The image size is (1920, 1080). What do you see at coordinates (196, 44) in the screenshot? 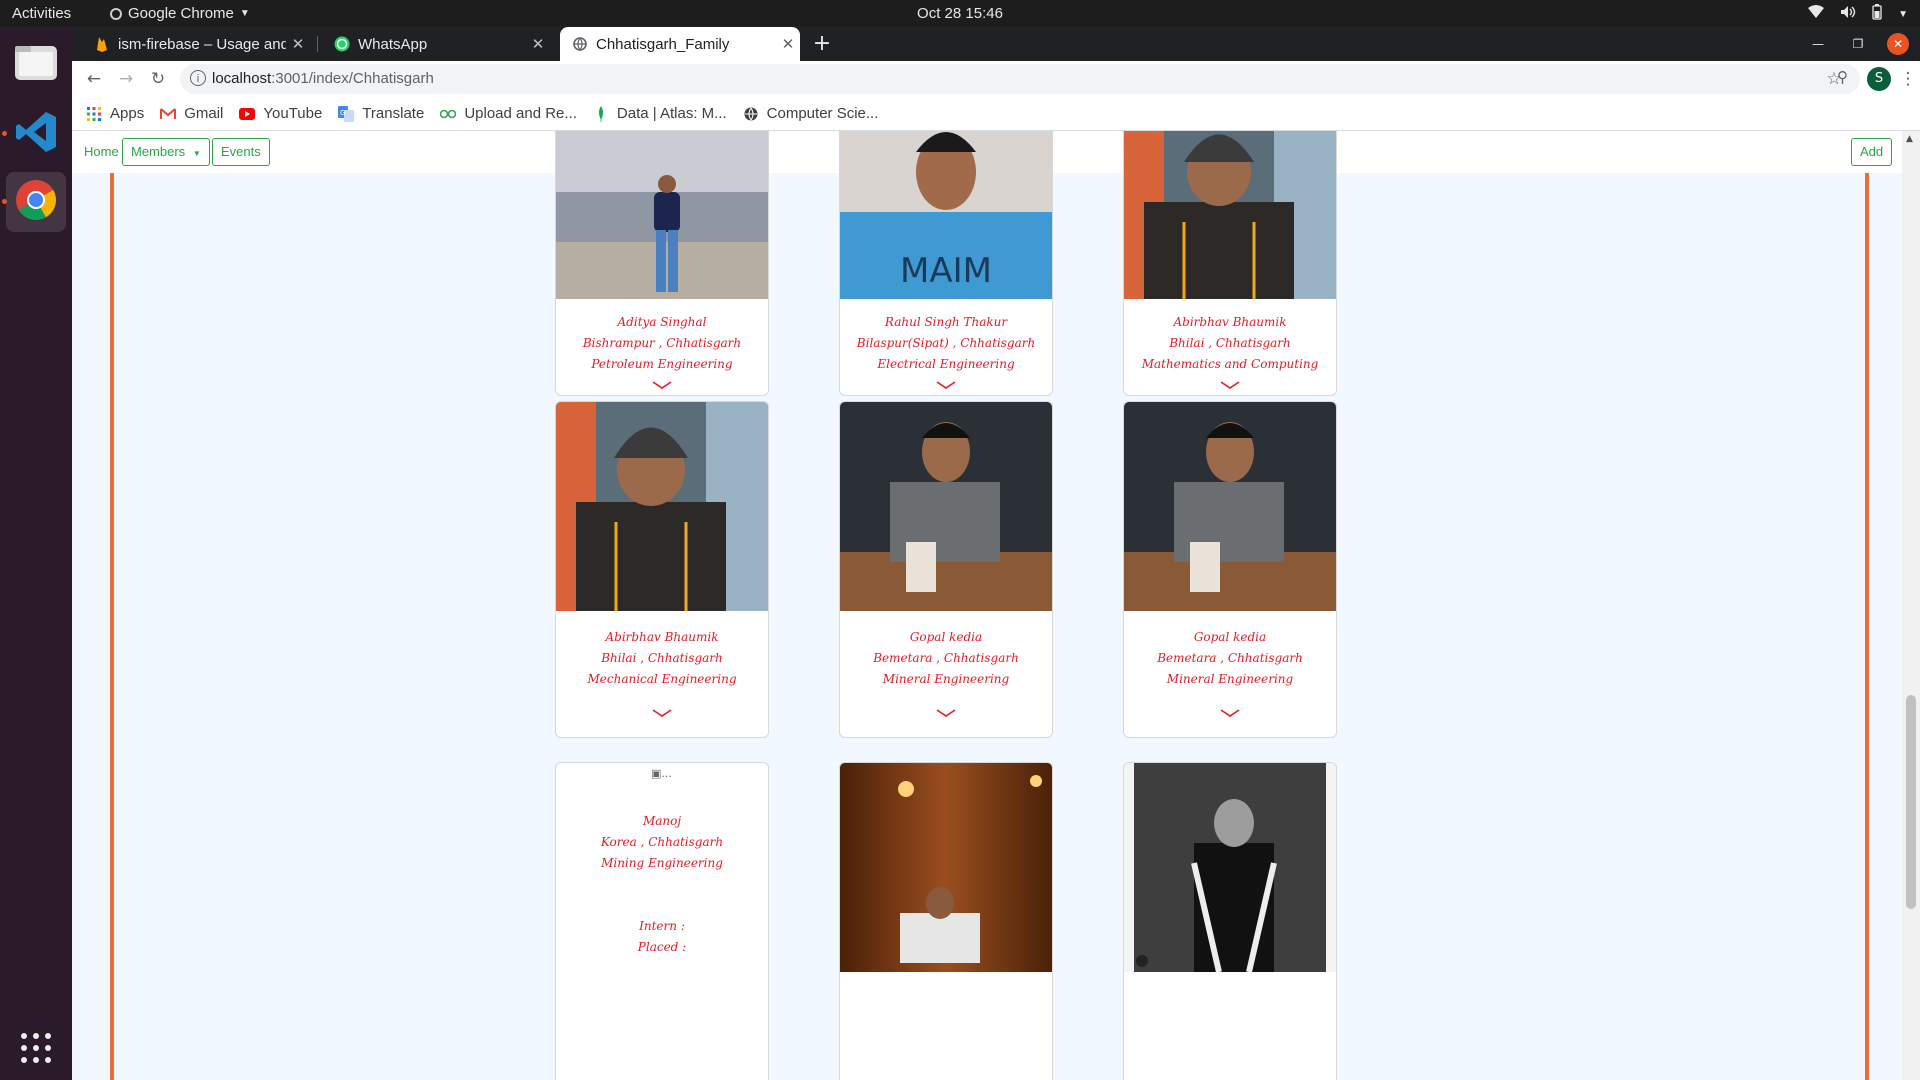
I see `tab-firebase: ism-firebase – Usage and b ✕` at bounding box center [196, 44].